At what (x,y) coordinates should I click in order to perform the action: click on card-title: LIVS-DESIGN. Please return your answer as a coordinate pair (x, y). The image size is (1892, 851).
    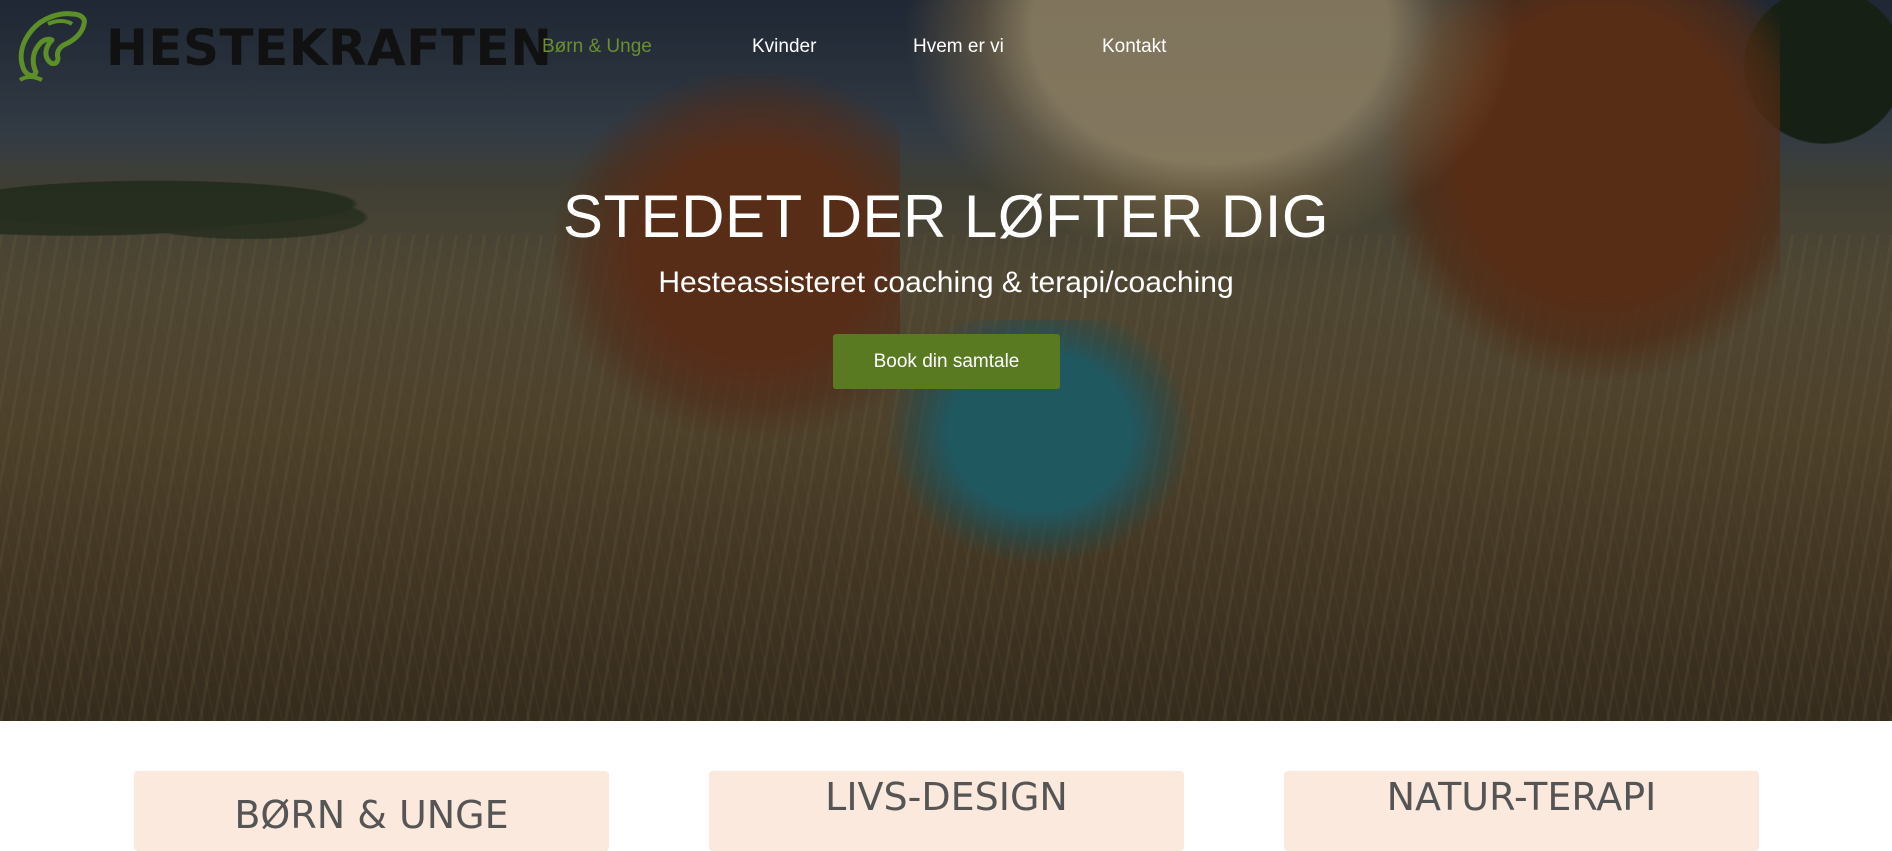
    Looking at the image, I should click on (946, 797).